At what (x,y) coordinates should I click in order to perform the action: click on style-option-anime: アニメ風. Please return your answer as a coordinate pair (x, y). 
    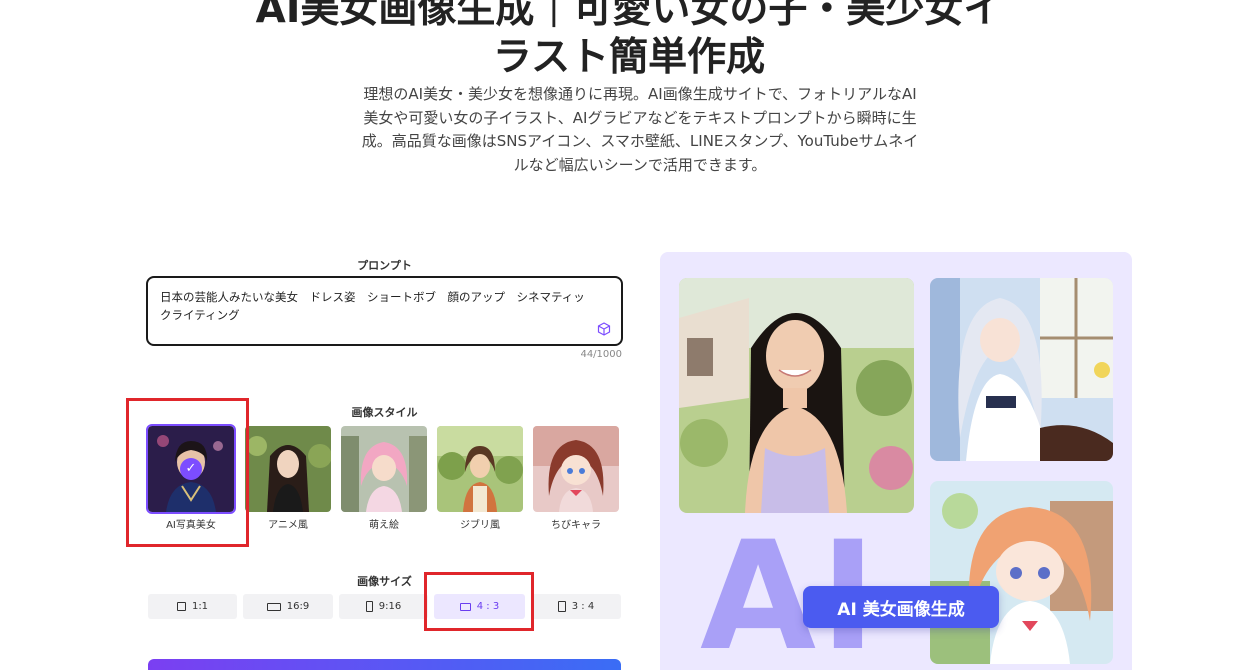
    Looking at the image, I should click on (289, 478).